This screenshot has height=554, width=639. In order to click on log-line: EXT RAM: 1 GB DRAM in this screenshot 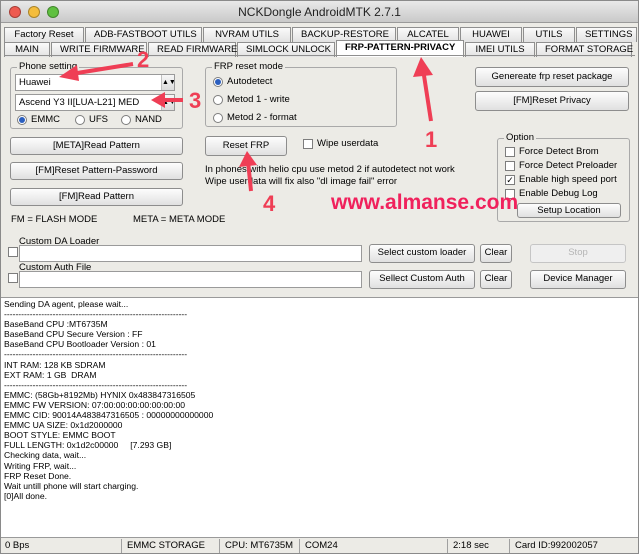, I will do `click(50, 374)`.